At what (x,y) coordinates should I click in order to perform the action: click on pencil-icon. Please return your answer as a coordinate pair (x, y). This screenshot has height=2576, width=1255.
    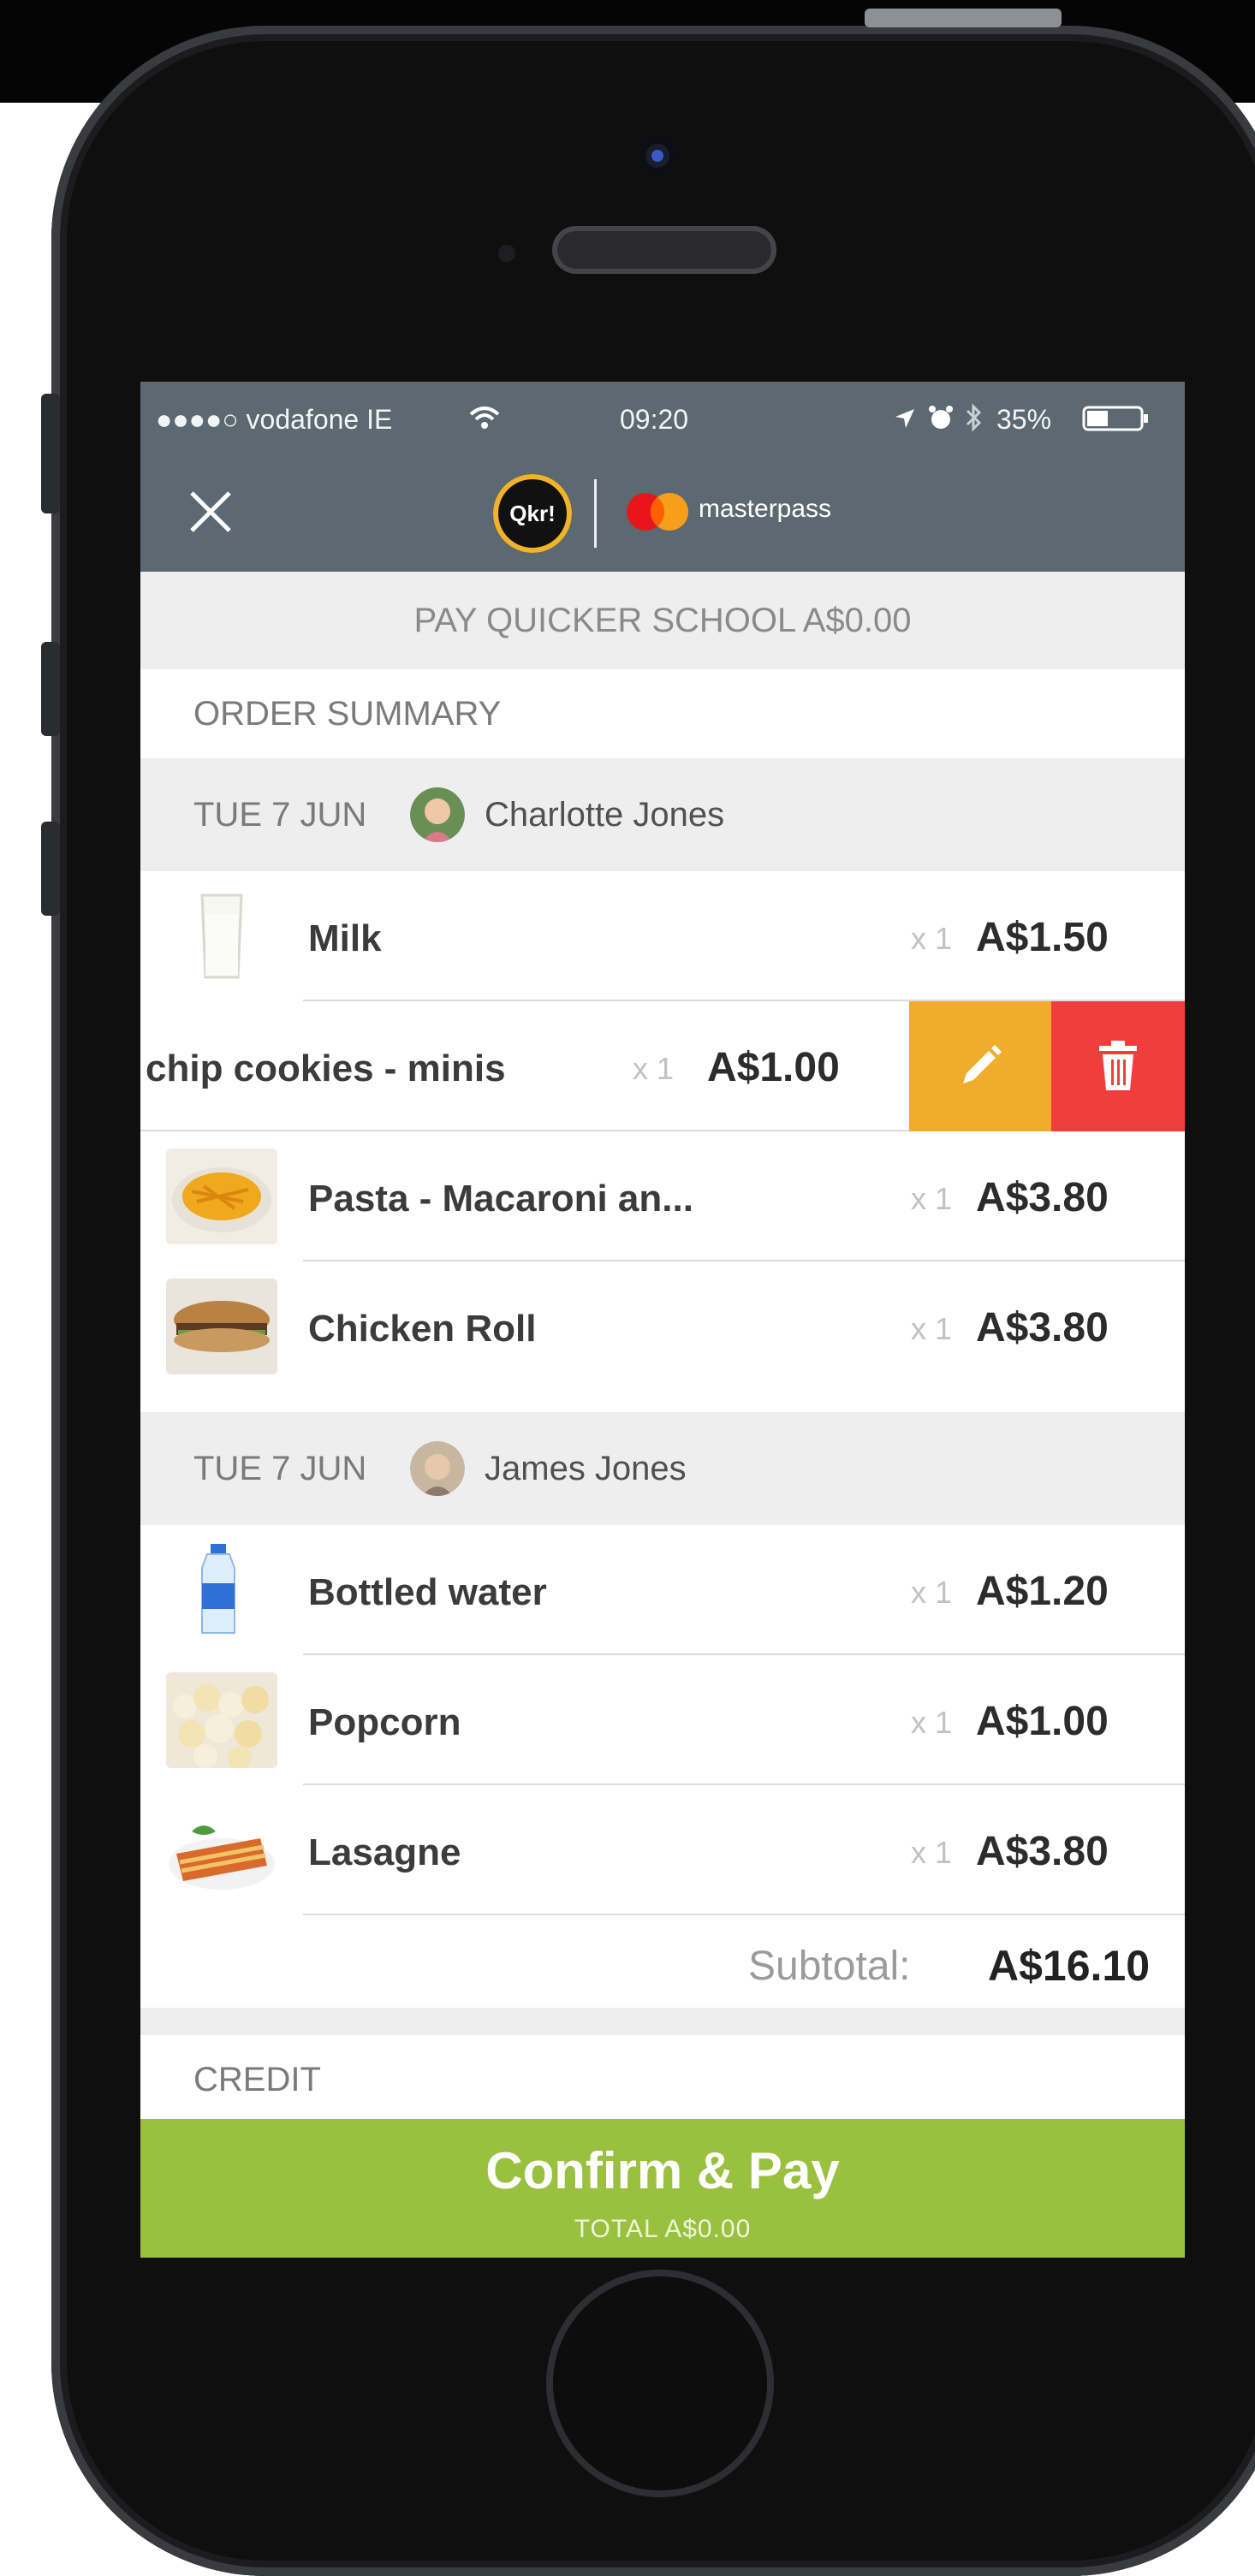
    Looking at the image, I should click on (983, 1064).